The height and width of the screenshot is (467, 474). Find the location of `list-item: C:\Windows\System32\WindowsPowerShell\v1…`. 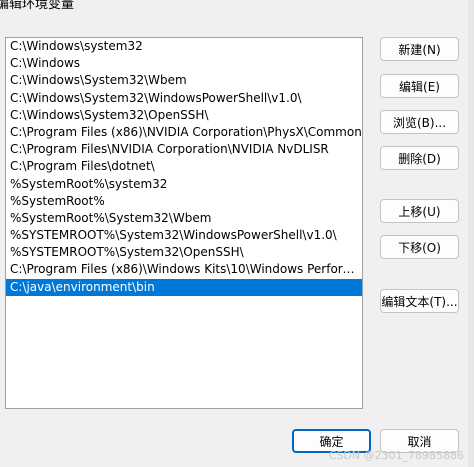

list-item: C:\Windows\System32\WindowsPowerShell\v1… is located at coordinates (184, 98).